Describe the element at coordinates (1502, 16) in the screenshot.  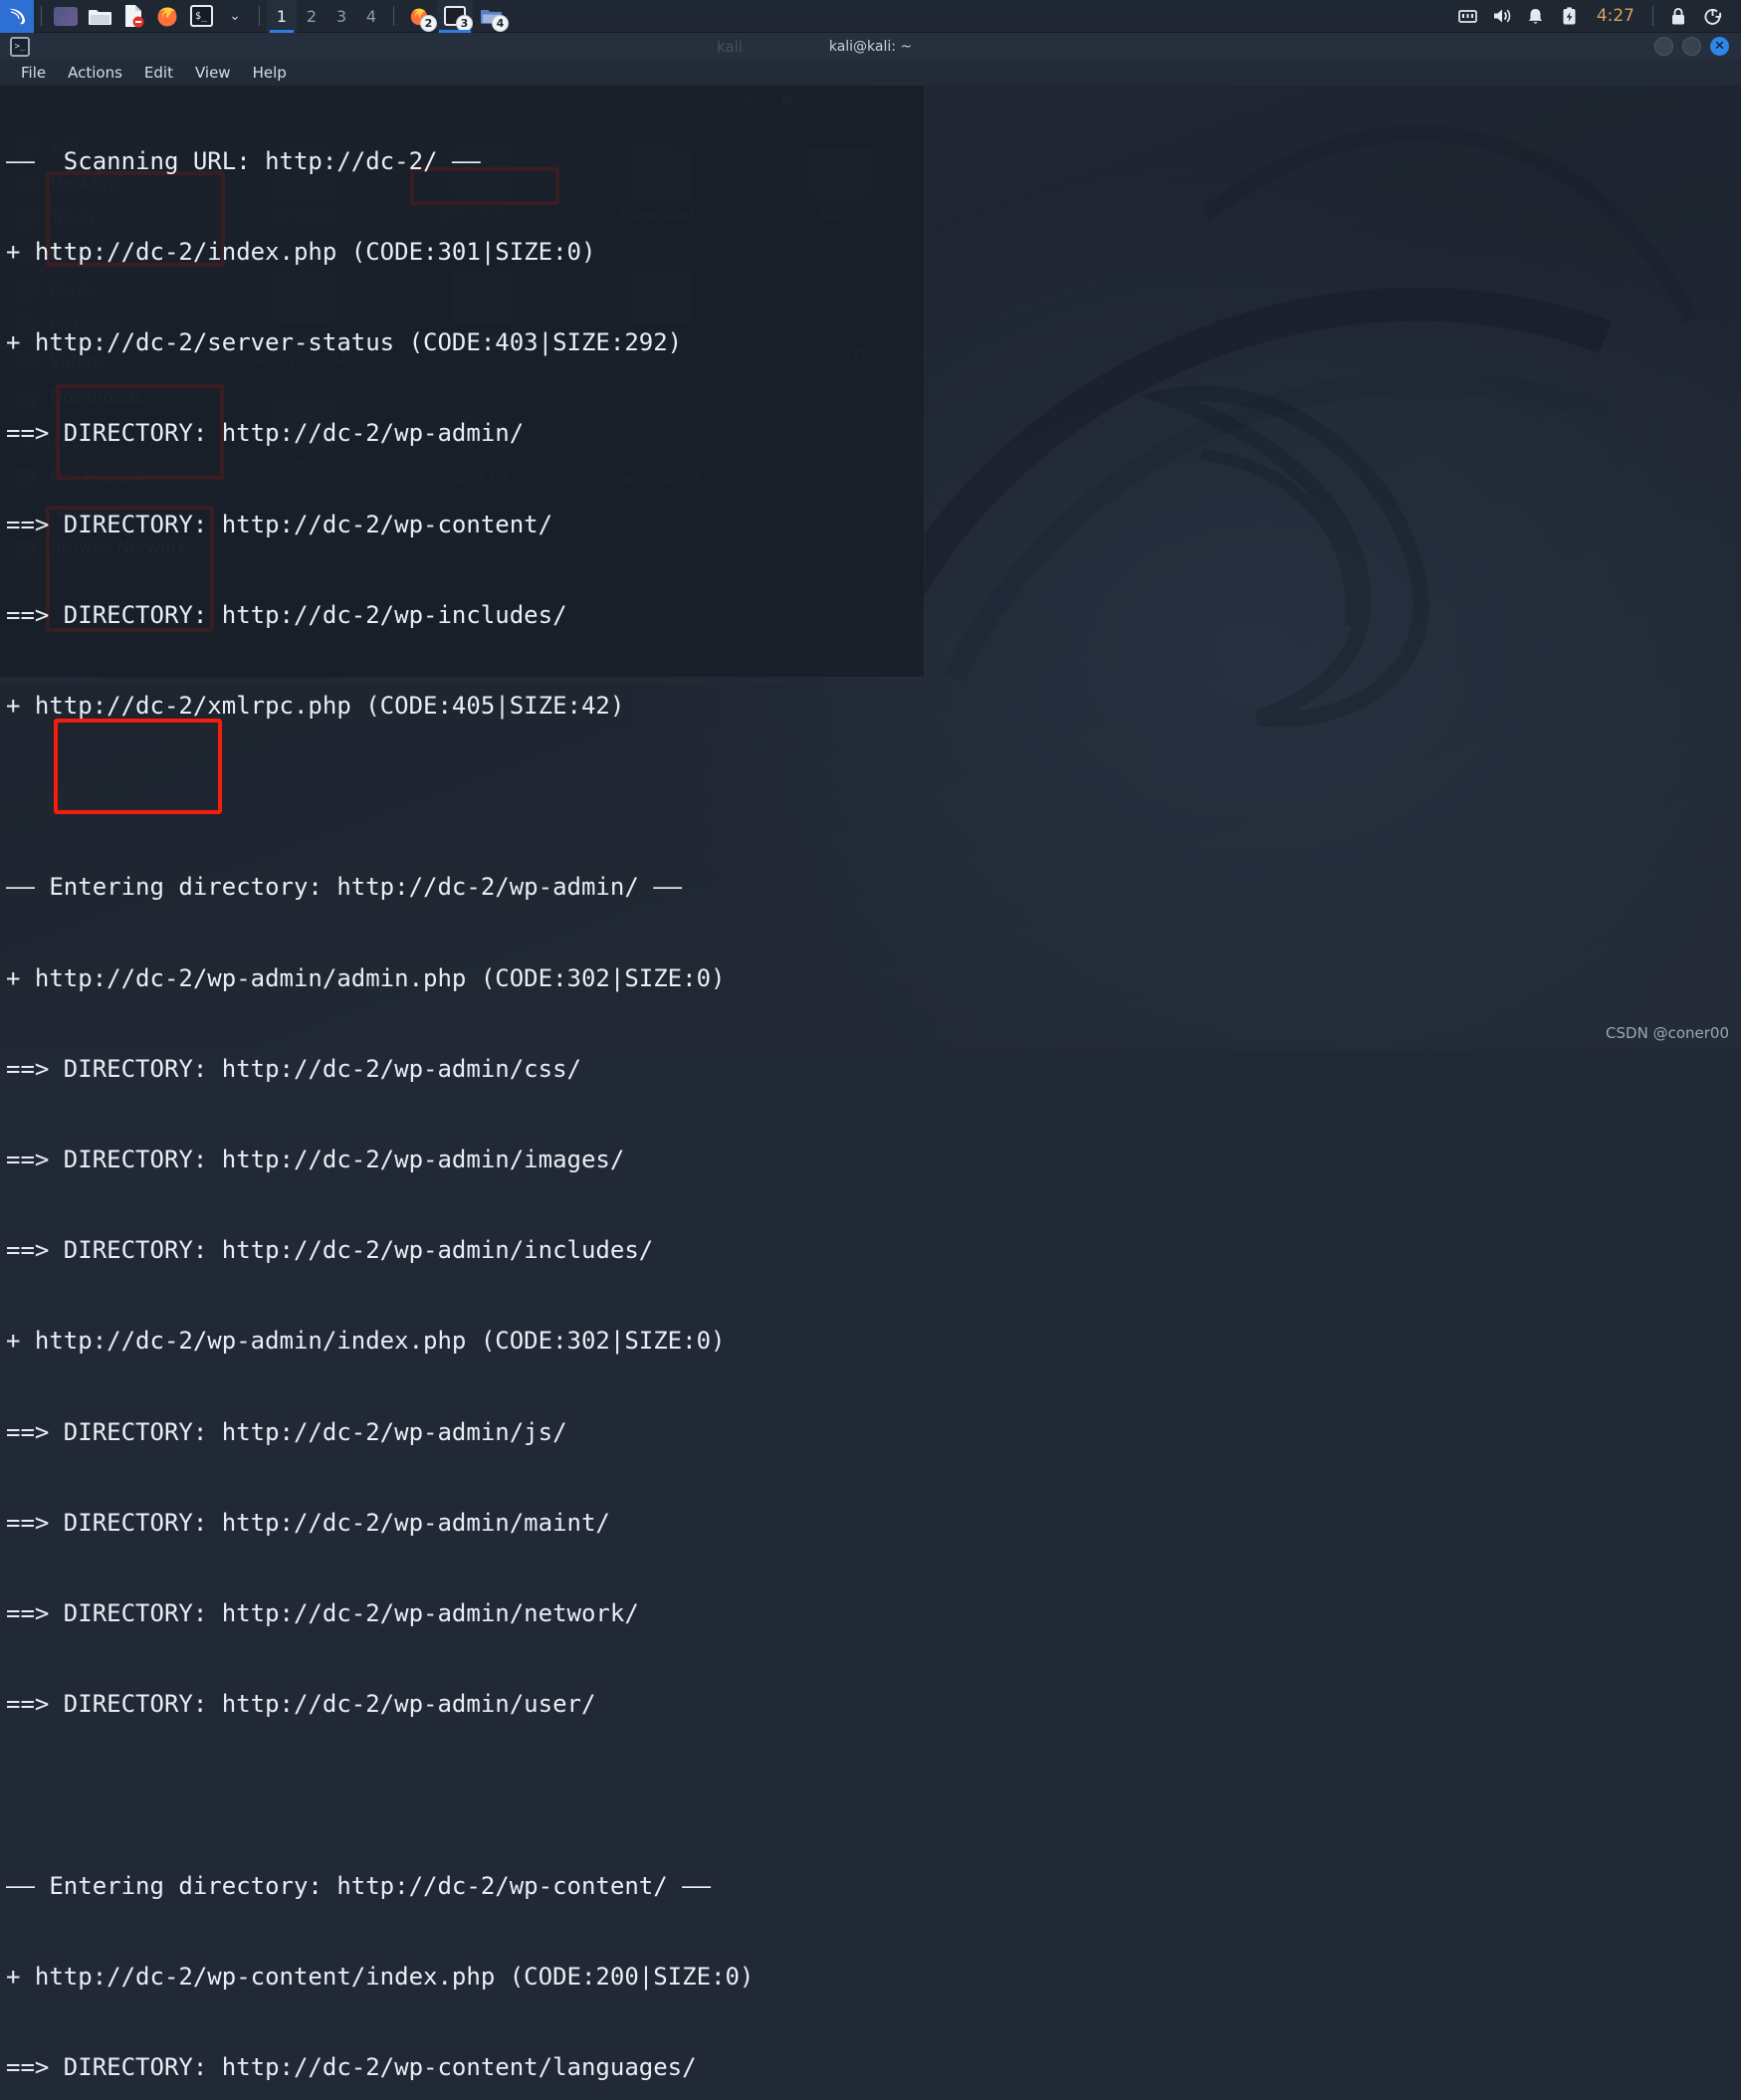
I see `volume-icon` at that location.